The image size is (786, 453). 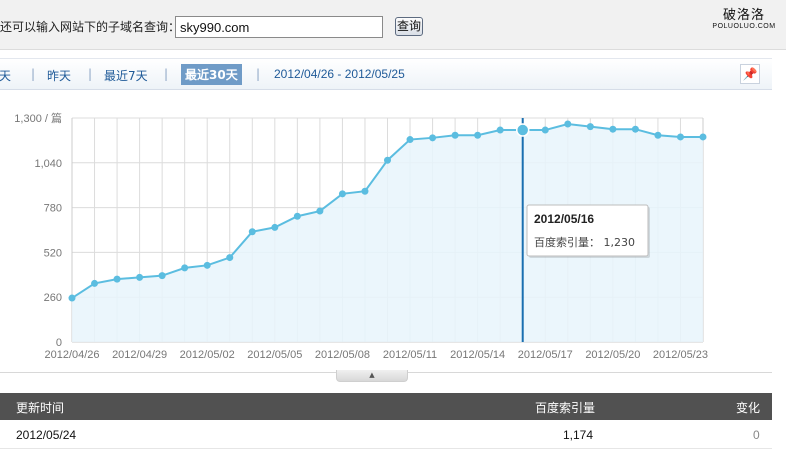 I want to click on x-tick-label: 2012/05/08, so click(x=342, y=355).